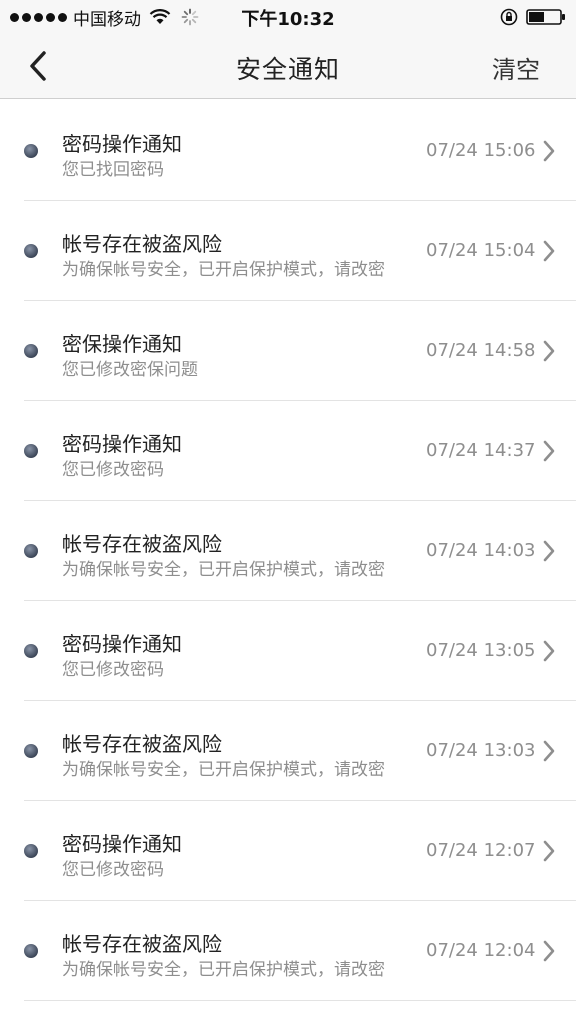  Describe the element at coordinates (545, 17) in the screenshot. I see `battery-icon` at that location.